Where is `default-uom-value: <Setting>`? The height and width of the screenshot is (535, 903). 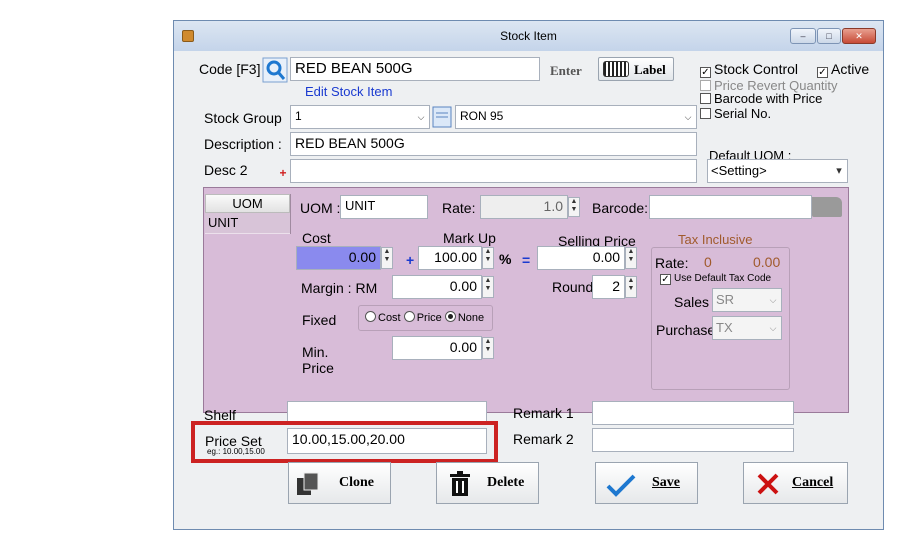
default-uom-value: <Setting> is located at coordinates (739, 170).